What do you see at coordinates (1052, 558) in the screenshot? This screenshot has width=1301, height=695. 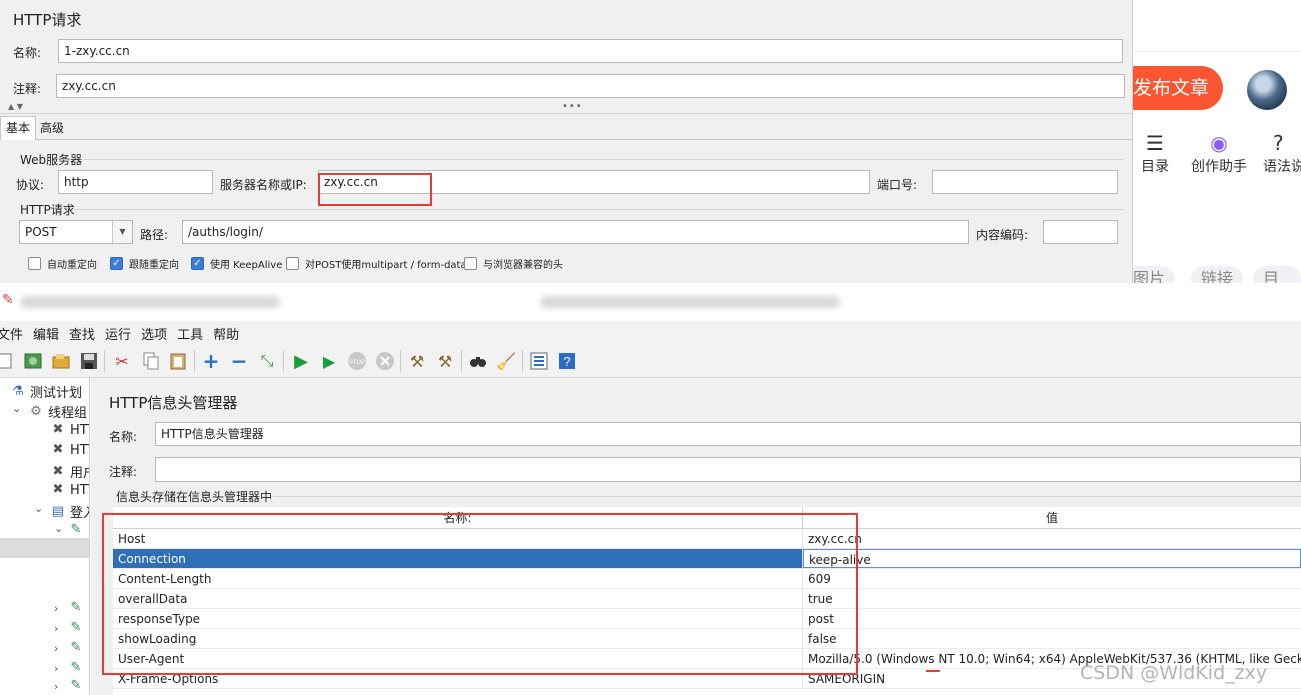 I see `header-value-cell-editing: keep-alive` at bounding box center [1052, 558].